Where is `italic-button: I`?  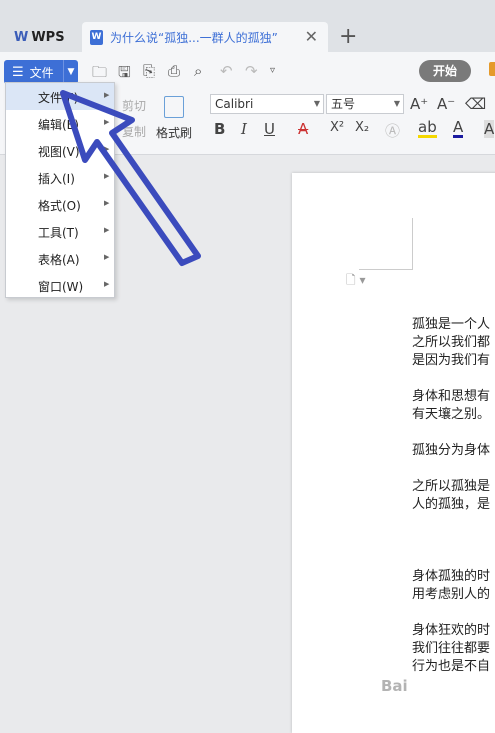
italic-button: I is located at coordinates (244, 129).